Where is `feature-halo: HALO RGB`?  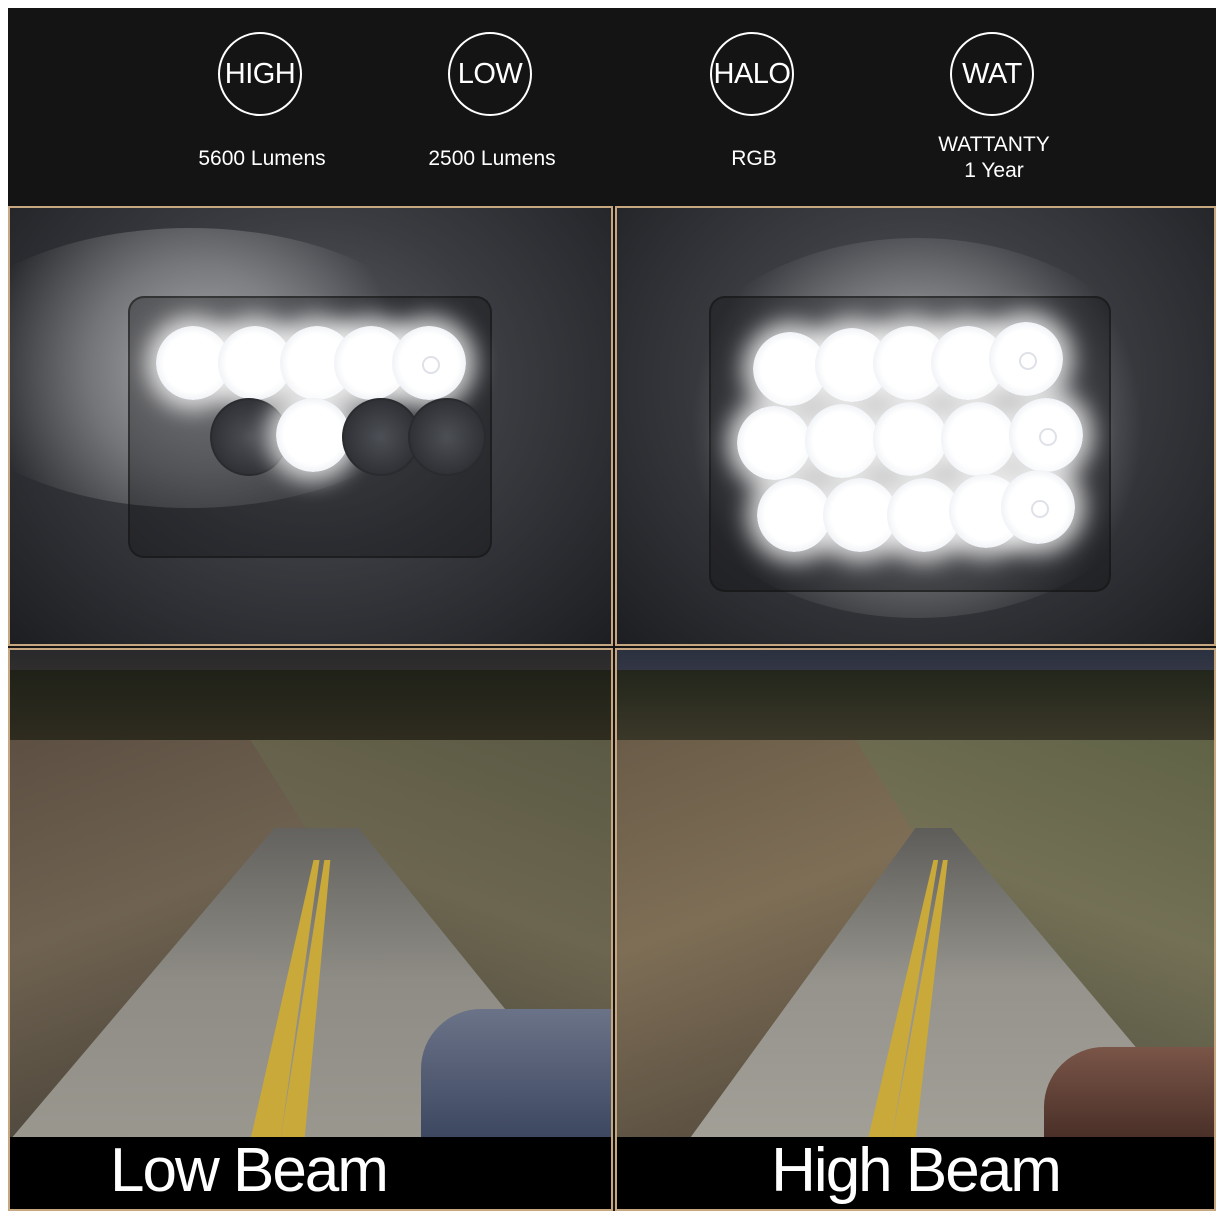
feature-halo: HALO RGB is located at coordinates (754, 107).